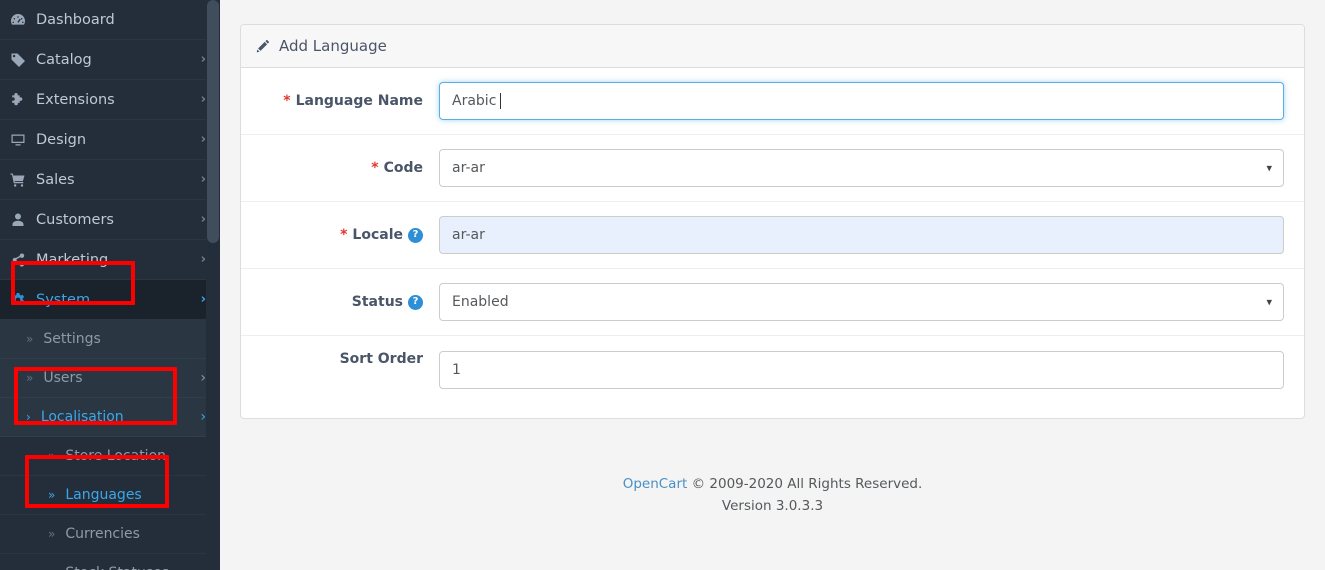 The height and width of the screenshot is (570, 1325). I want to click on panel-header: Add Language, so click(772, 46).